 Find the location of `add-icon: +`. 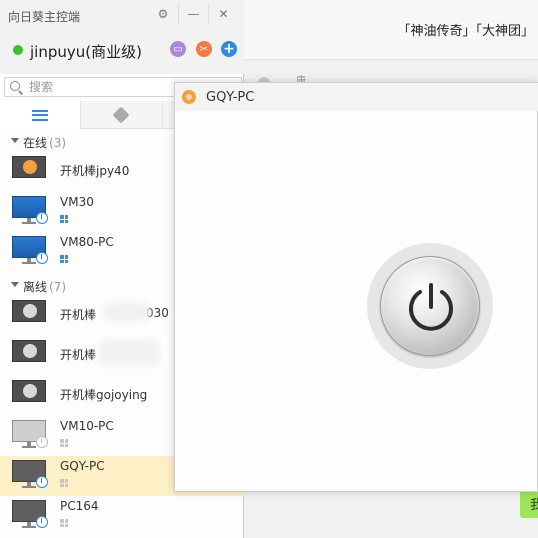

add-icon: + is located at coordinates (229, 49).